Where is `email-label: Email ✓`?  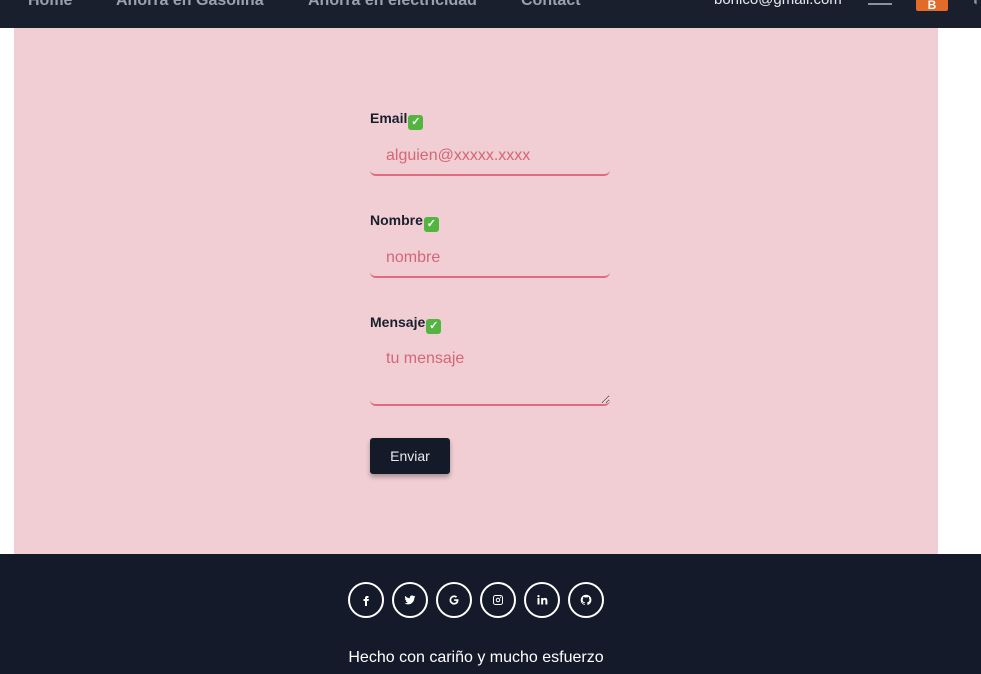 email-label: Email ✓ is located at coordinates (397, 120).